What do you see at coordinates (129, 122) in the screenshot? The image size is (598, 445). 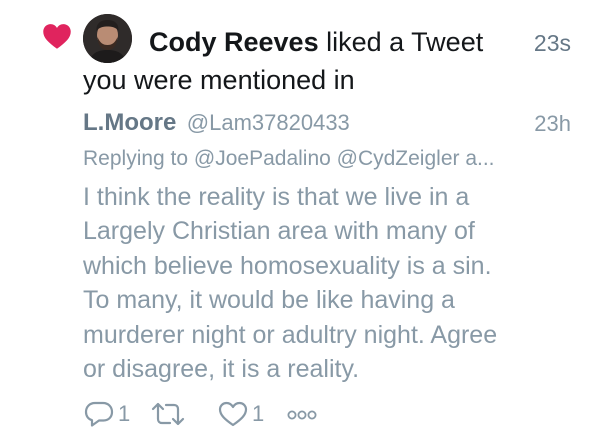 I see `tweet-author-name: L.Moore` at bounding box center [129, 122].